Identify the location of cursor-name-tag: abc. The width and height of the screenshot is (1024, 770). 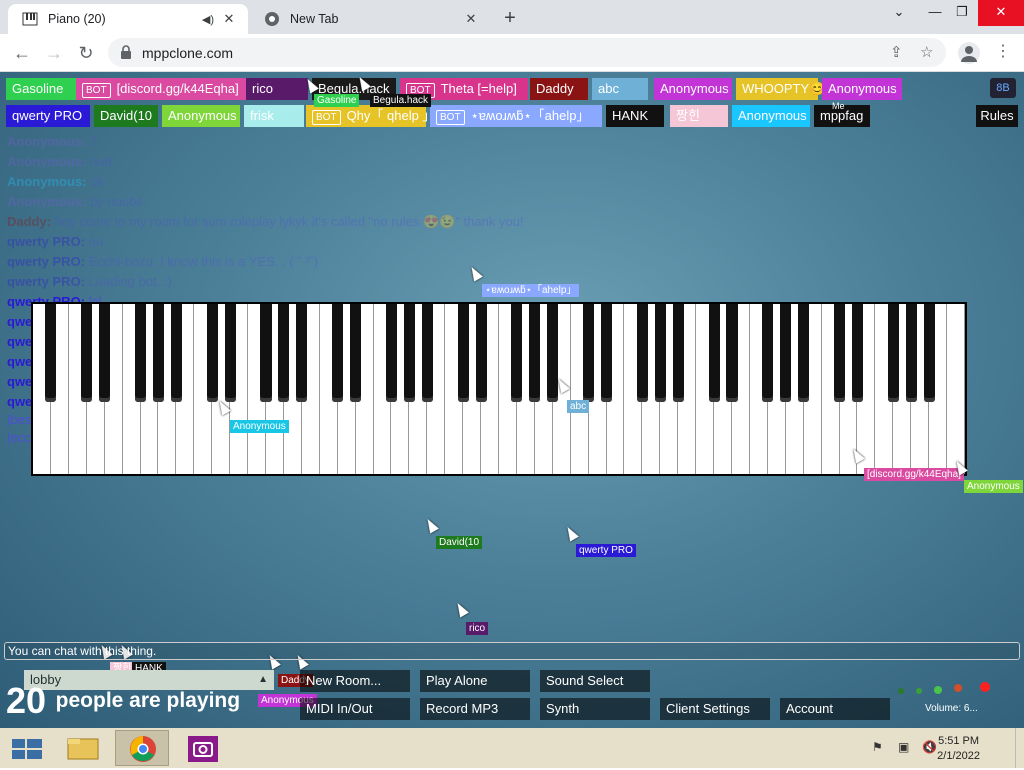
(578, 406).